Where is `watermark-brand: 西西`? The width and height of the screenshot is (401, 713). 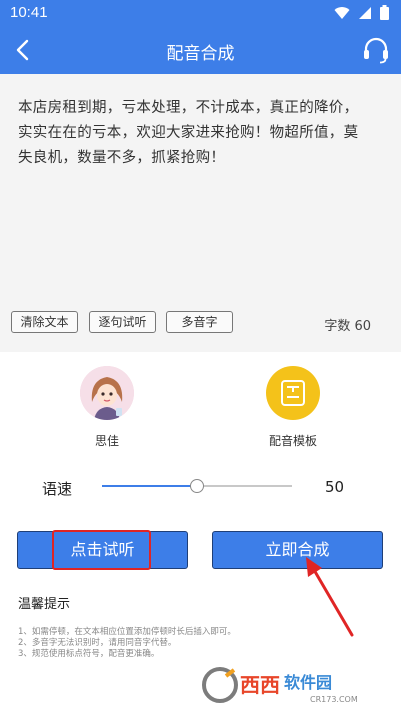
watermark-brand: 西西 is located at coordinates (260, 685).